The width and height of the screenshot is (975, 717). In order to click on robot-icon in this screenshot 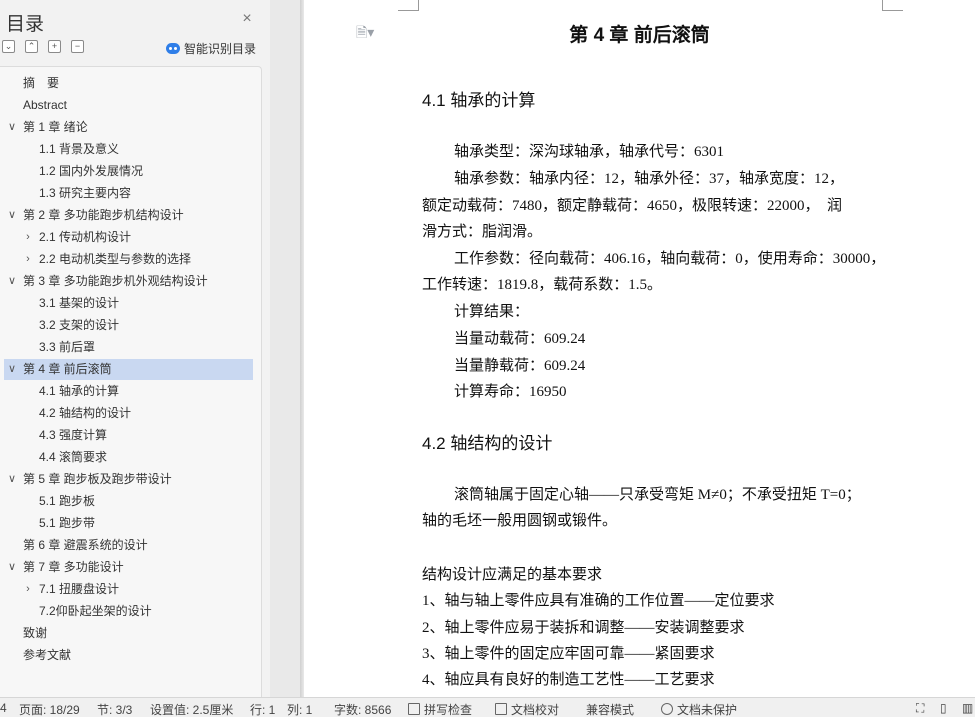, I will do `click(173, 48)`.